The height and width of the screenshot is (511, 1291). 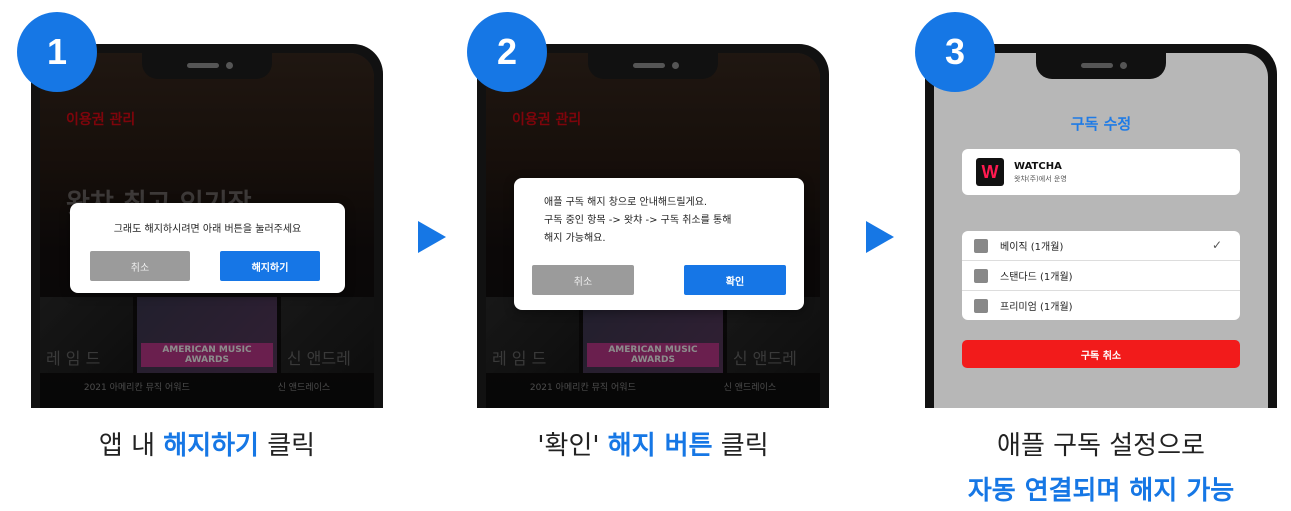 What do you see at coordinates (990, 172) in the screenshot?
I see `watcha-logo-icon: W` at bounding box center [990, 172].